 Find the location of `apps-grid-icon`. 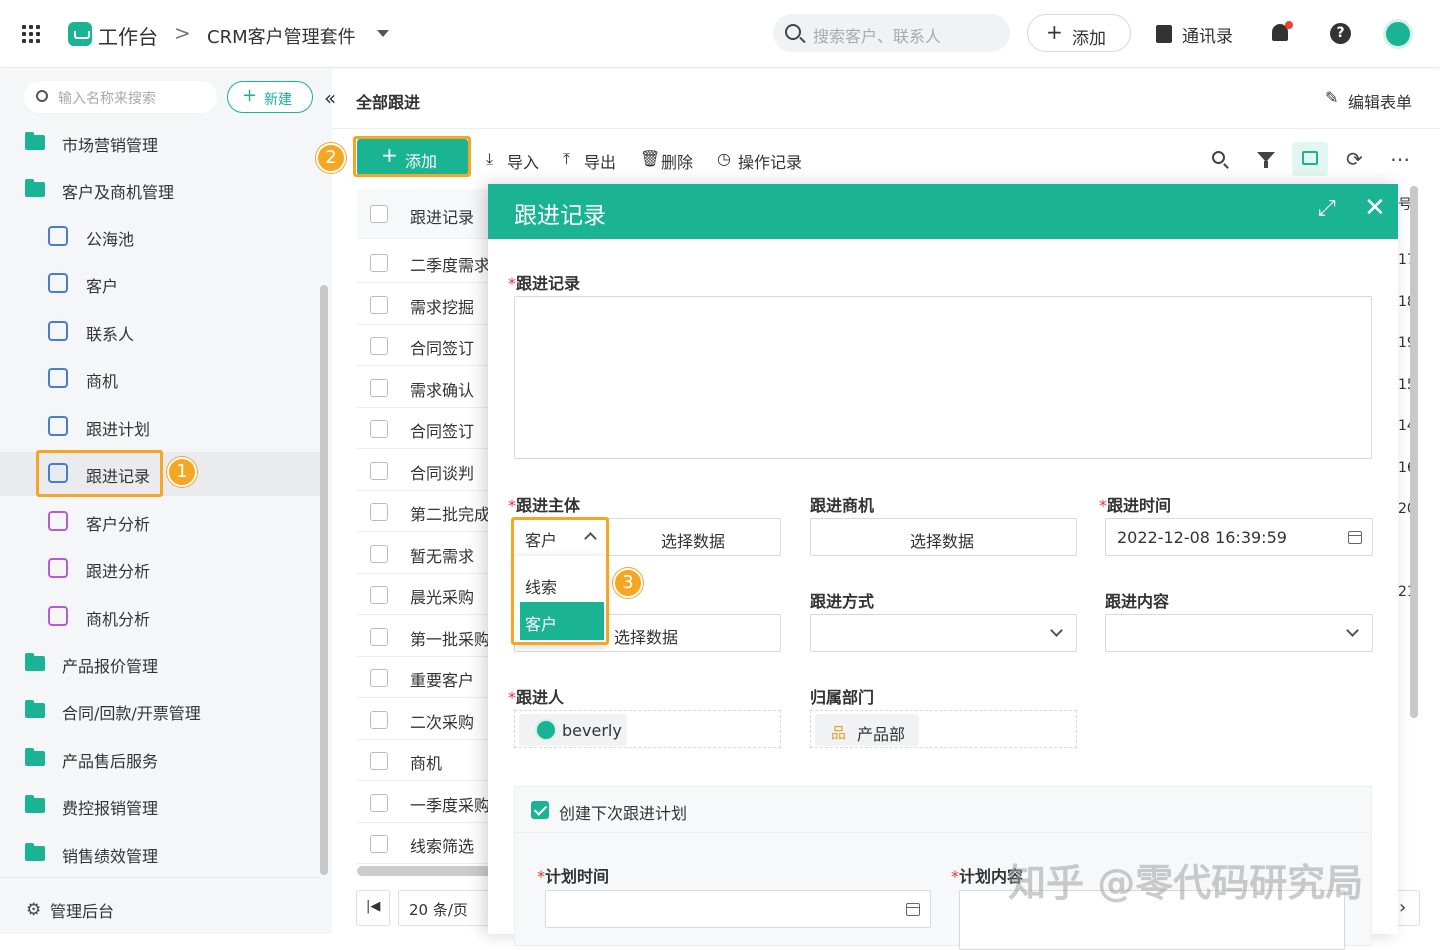

apps-grid-icon is located at coordinates (31, 34).